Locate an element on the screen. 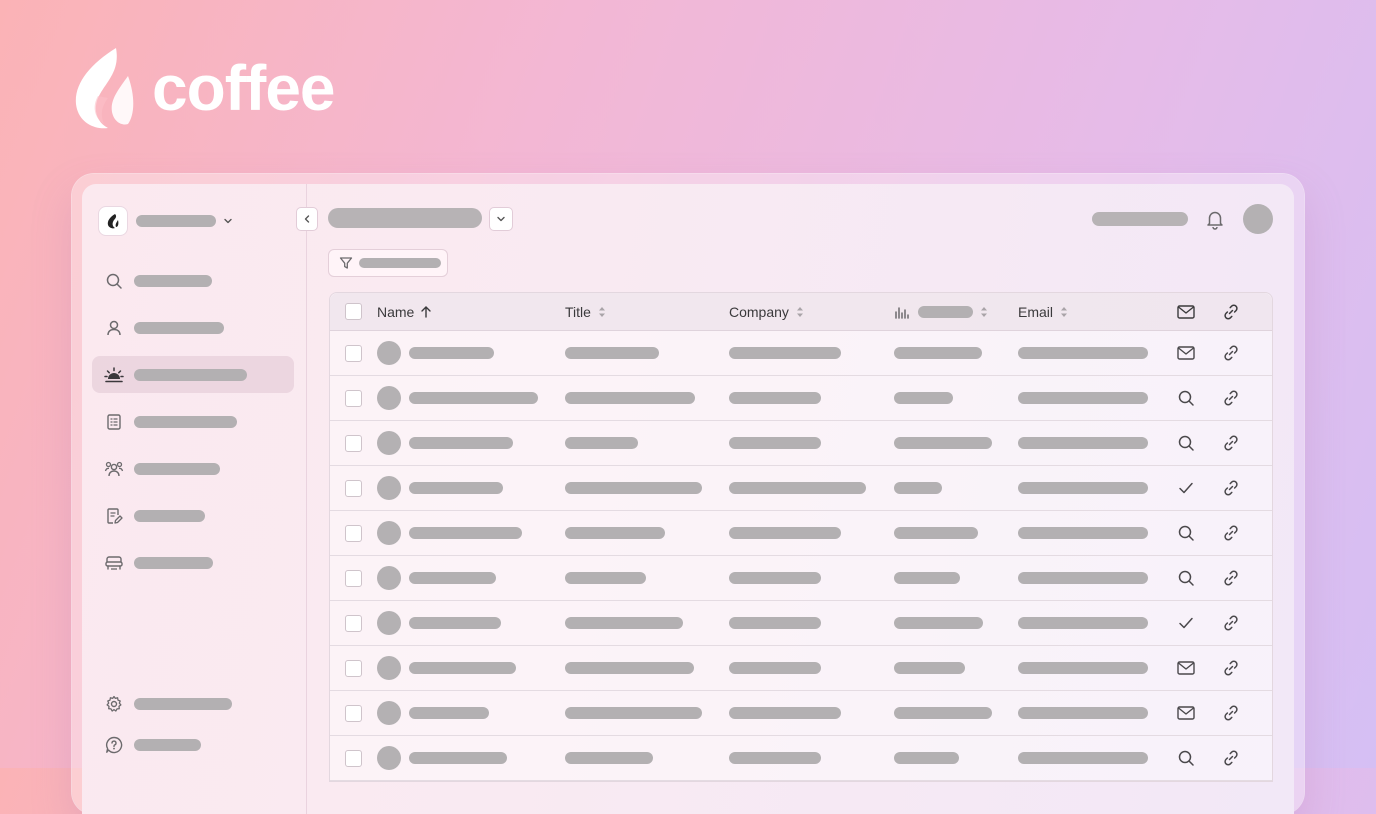 The height and width of the screenshot is (814, 1376). user-avatar is located at coordinates (1258, 219).